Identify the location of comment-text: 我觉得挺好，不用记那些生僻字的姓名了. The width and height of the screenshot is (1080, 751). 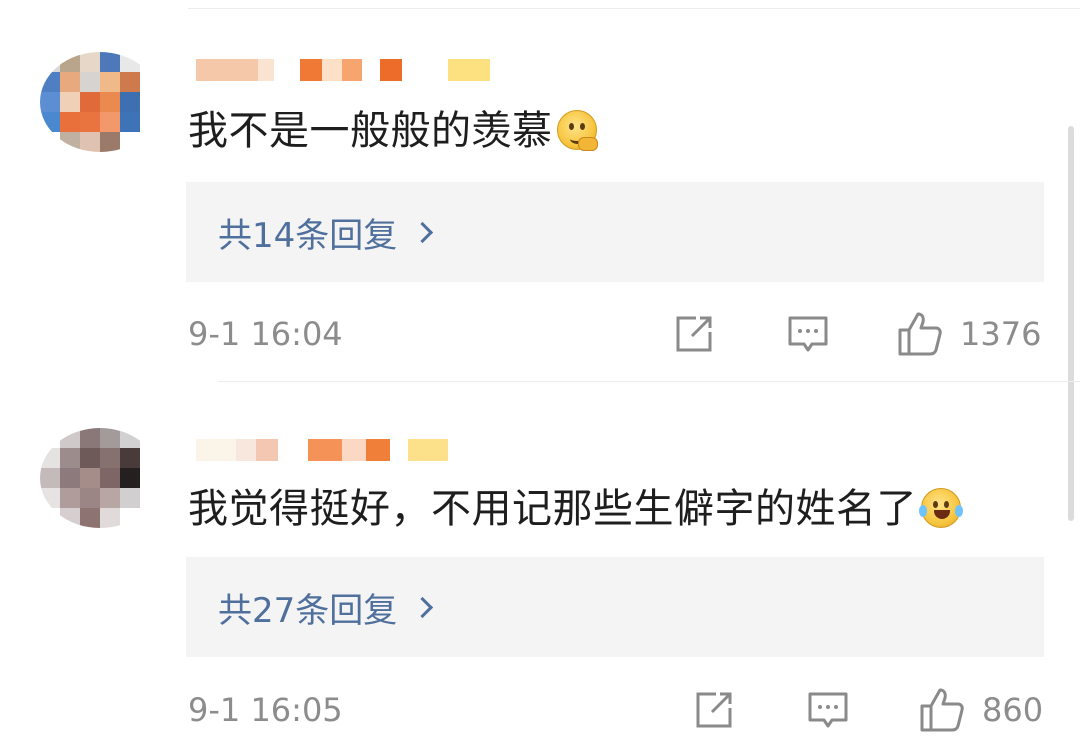
(575, 509).